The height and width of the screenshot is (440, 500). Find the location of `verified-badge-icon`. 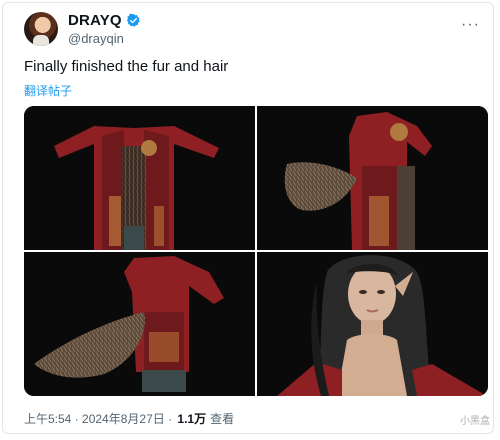

verified-badge-icon is located at coordinates (133, 20).